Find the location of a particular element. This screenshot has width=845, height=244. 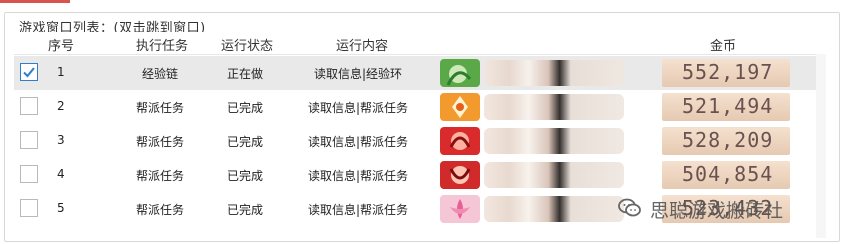

wechat-icon is located at coordinates (629, 207).